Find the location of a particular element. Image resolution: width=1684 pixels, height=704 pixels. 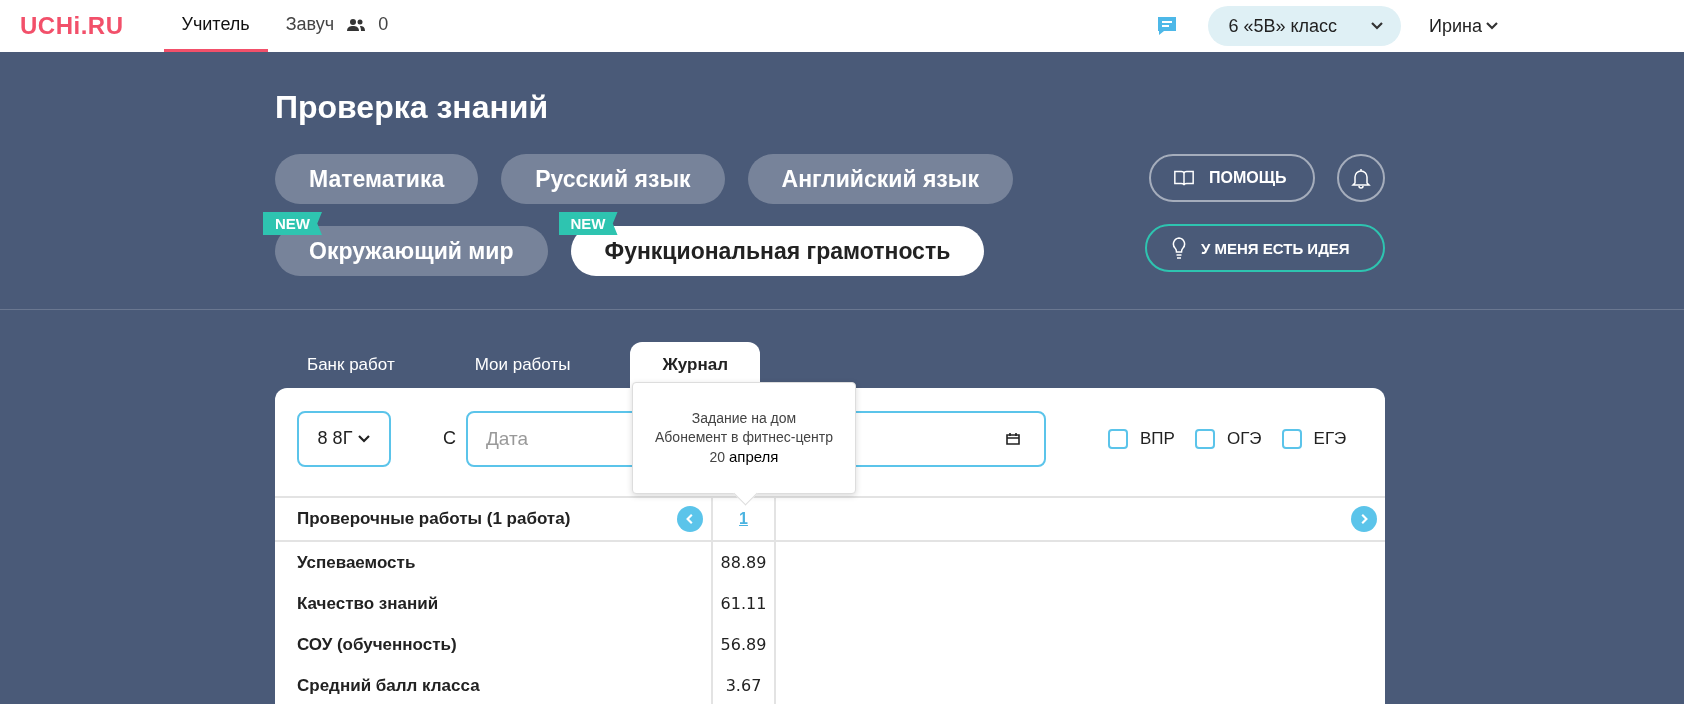

help-button: ПОМОЩЬ is located at coordinates (1232, 178).